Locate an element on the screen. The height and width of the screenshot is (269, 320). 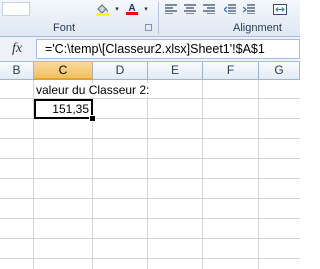
merge-center-icon is located at coordinates (280, 9).